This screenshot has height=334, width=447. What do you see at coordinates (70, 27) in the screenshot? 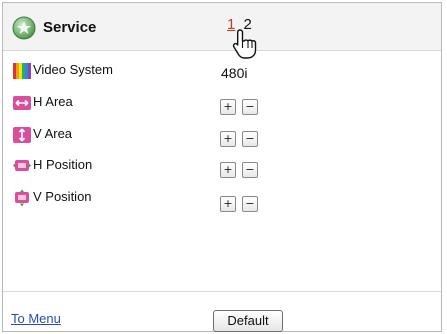
I see `page-title: Service` at bounding box center [70, 27].